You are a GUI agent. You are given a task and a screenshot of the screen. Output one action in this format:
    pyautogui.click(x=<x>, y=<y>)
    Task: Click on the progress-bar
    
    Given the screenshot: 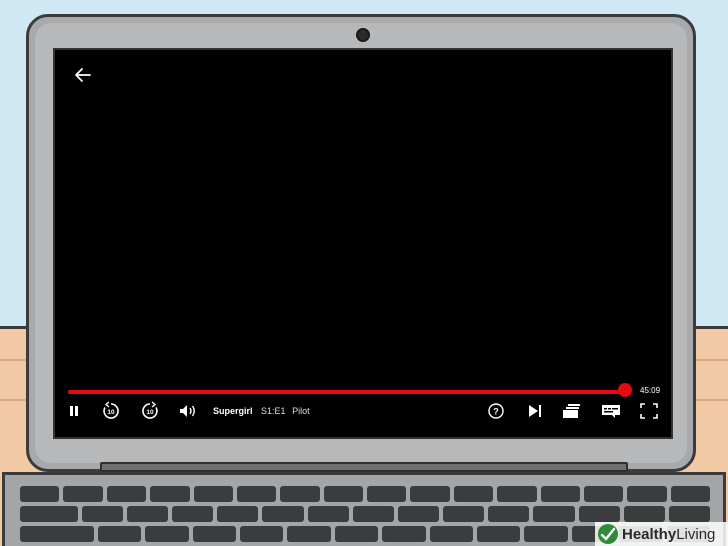 What is the action you would take?
    pyautogui.click(x=348, y=392)
    